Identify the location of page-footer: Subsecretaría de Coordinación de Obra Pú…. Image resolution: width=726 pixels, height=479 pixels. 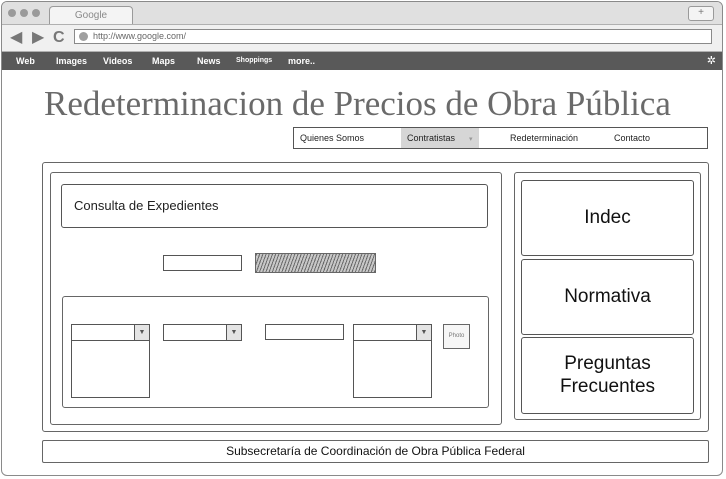
(375, 451).